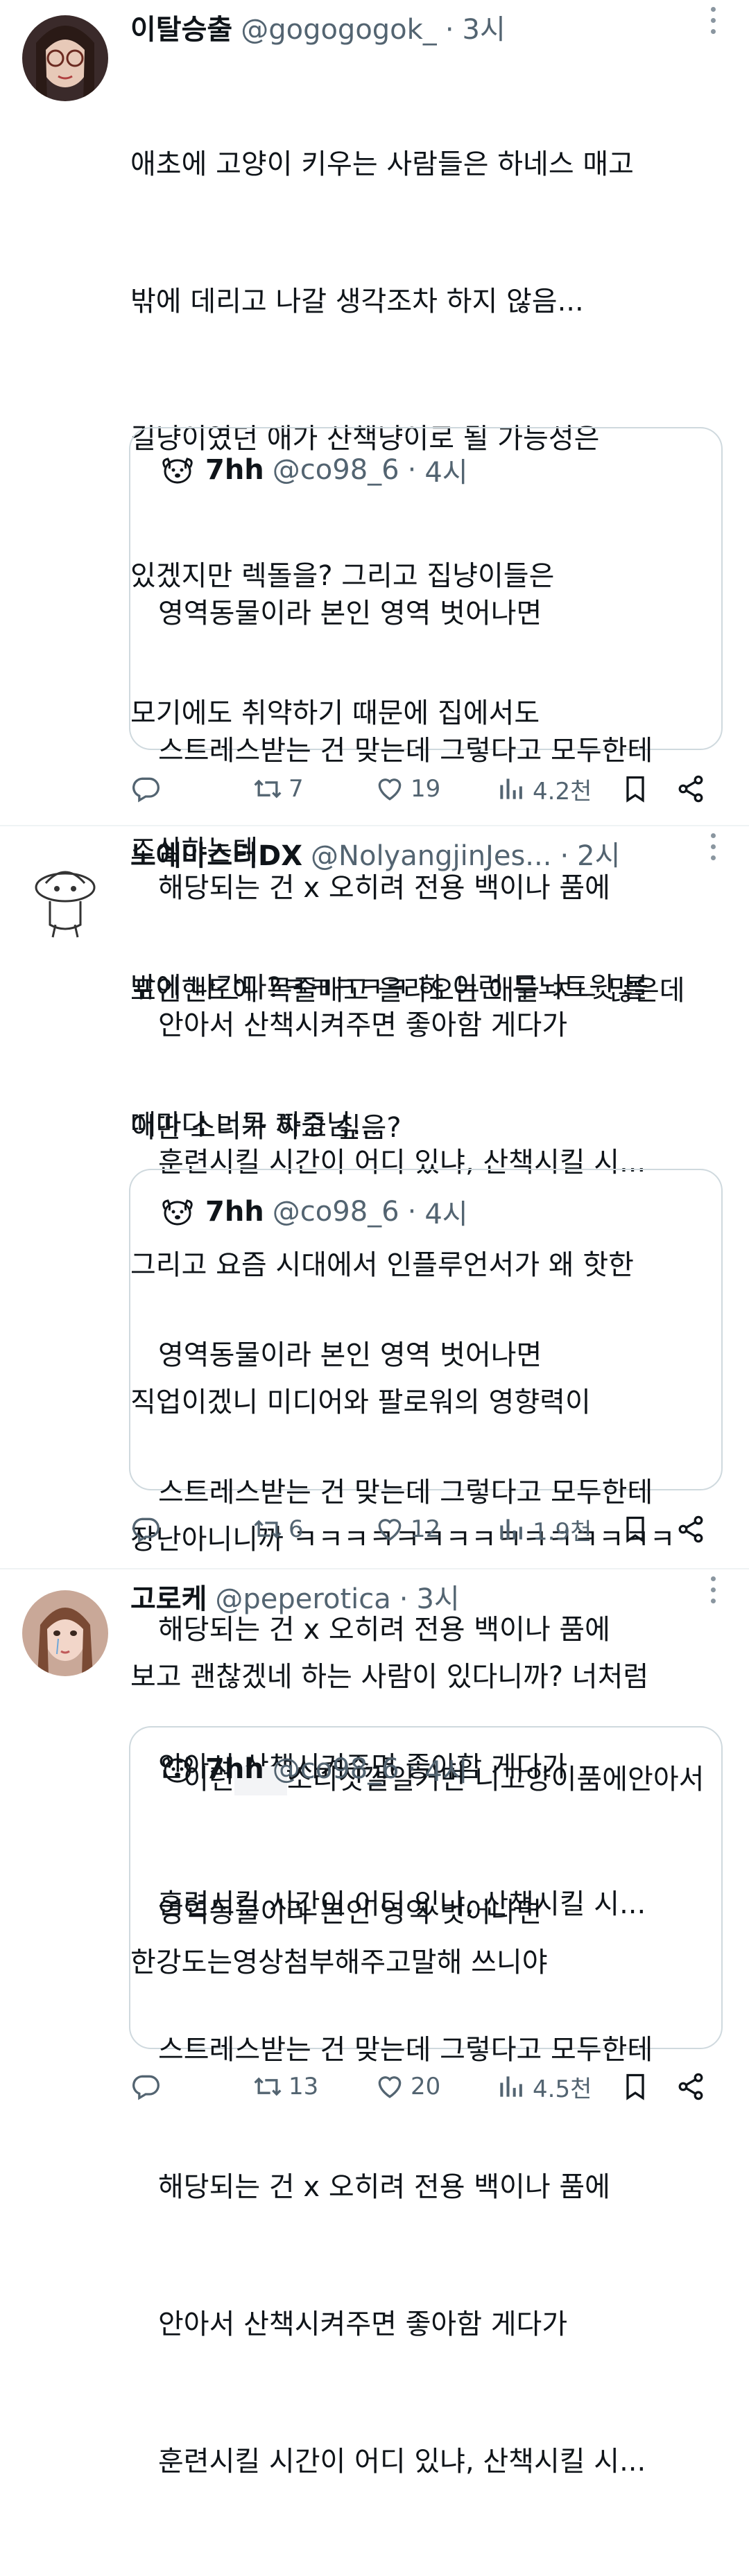  I want to click on tweet-line: 포인핸드에 목줄매고 올라오는 애들 ㅈㄴ 많은데, so click(407, 991).